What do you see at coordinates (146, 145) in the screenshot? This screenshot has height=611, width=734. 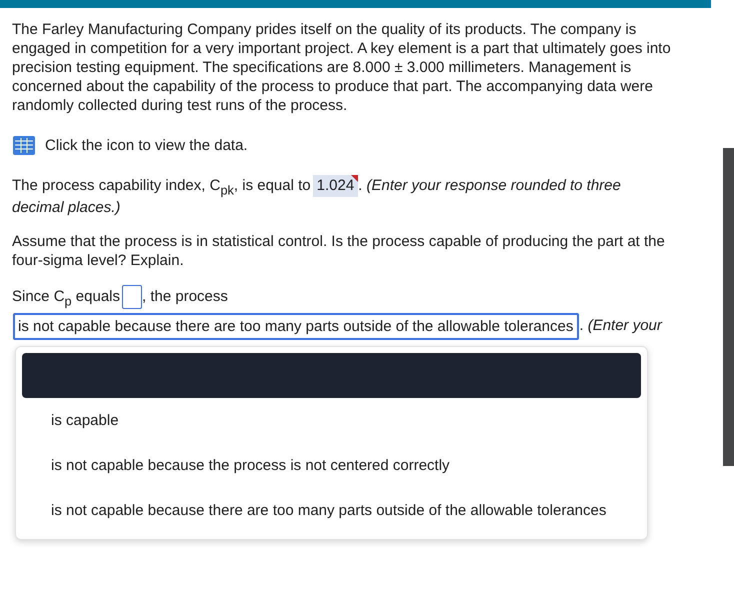 I see `data-link-text: Click the icon to view the data.` at bounding box center [146, 145].